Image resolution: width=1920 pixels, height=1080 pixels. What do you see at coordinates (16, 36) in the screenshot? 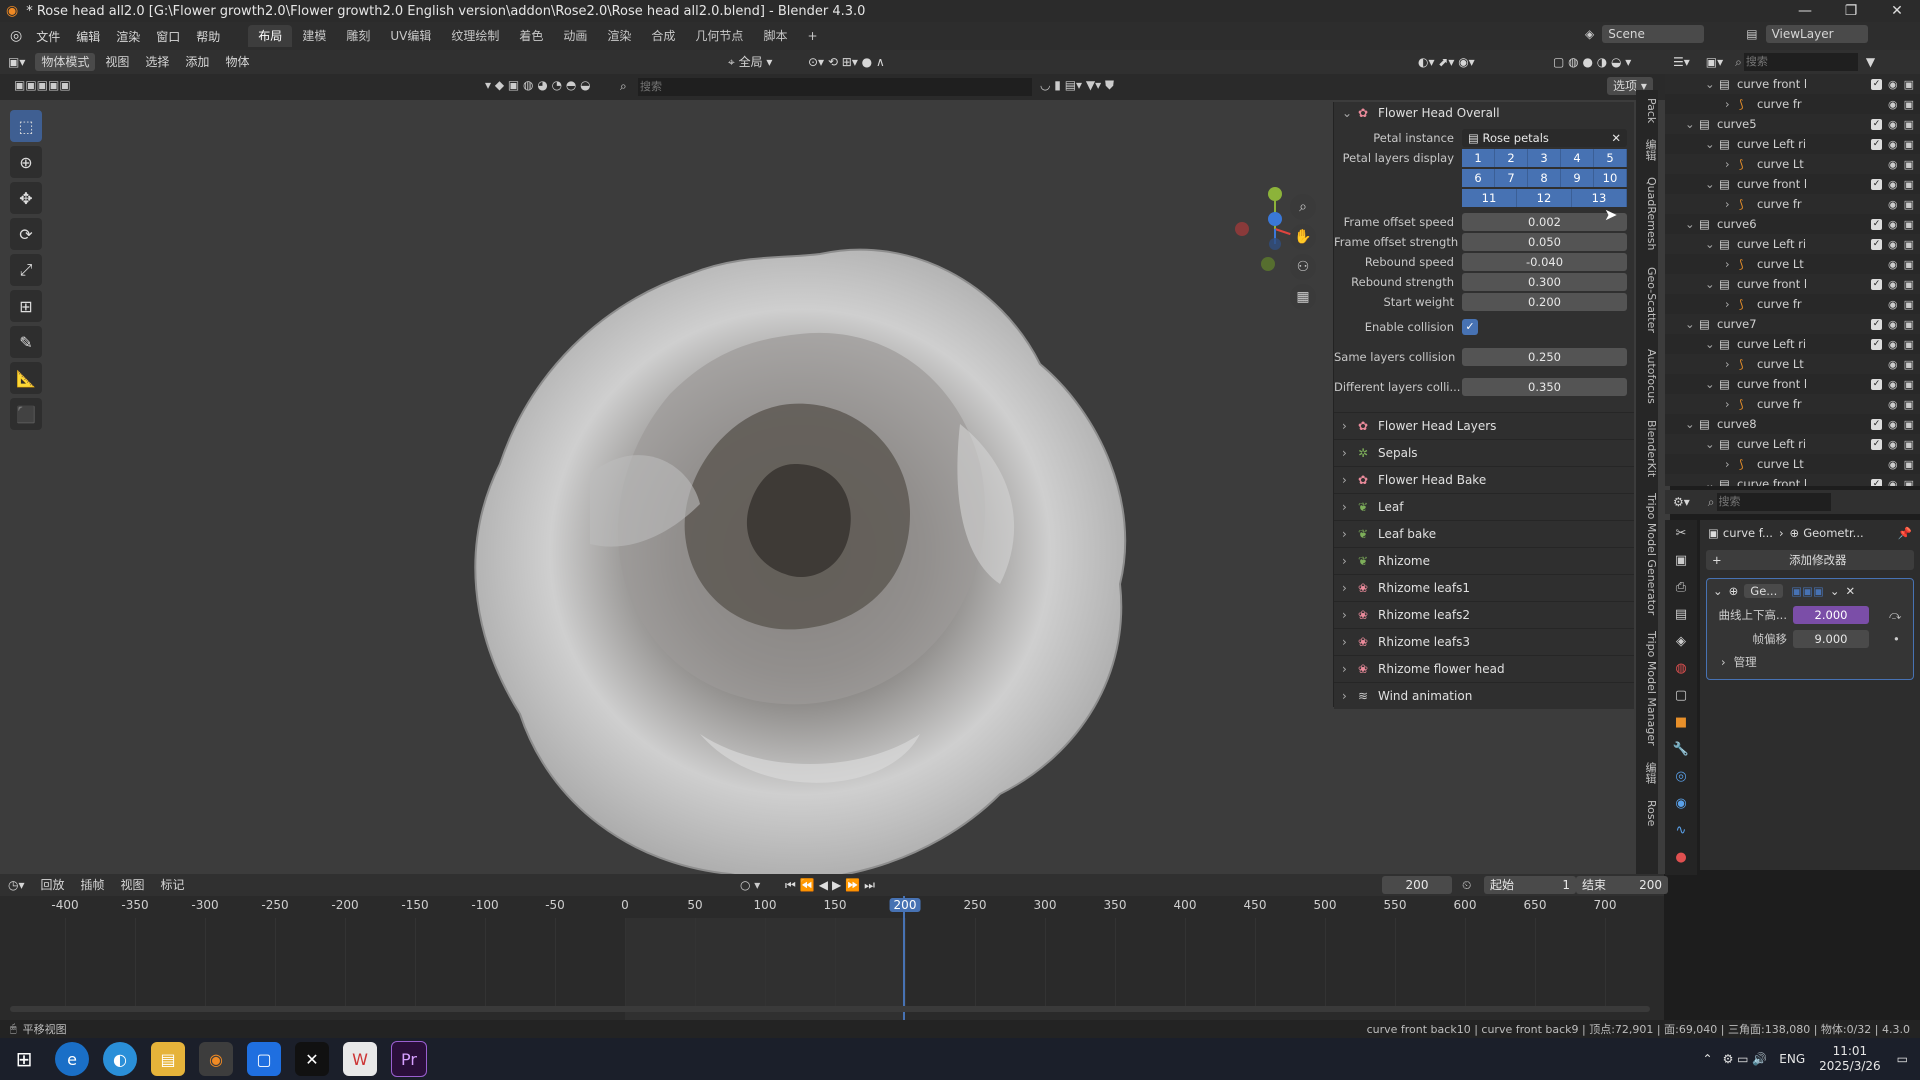
I see `blender-menu-icon: ◎` at bounding box center [16, 36].